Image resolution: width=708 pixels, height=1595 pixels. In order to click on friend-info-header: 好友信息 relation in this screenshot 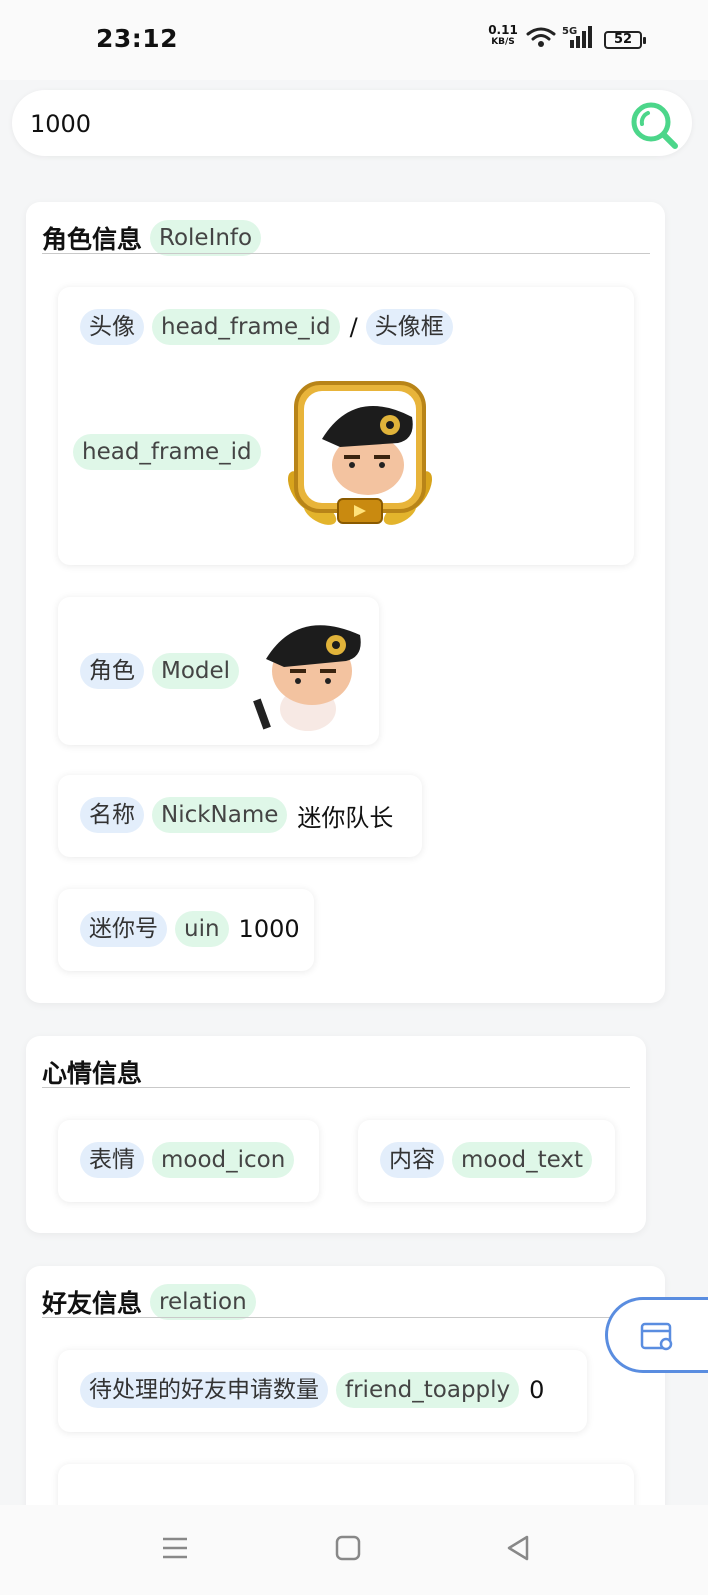, I will do `click(149, 1302)`.